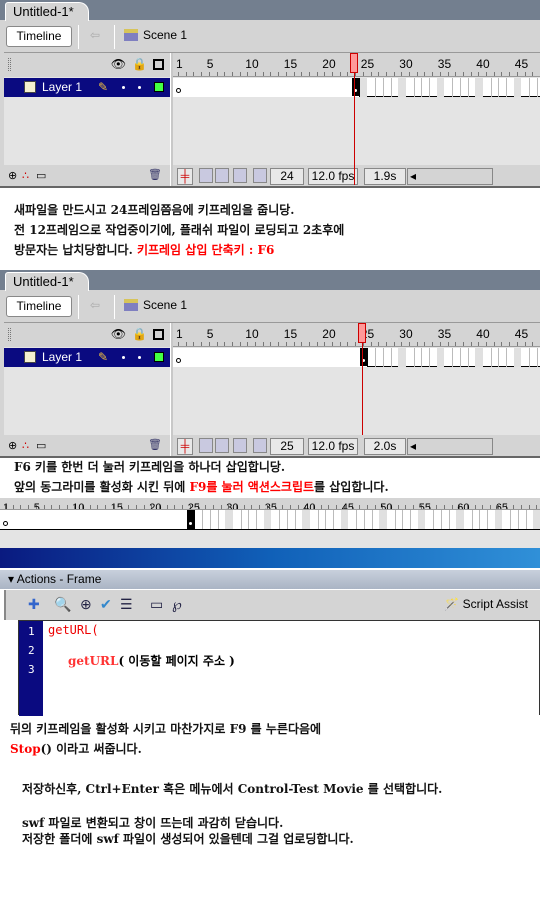 Image resolution: width=540 pixels, height=898 pixels. I want to click on timeline-status-bar: ╪ 24 12.0 fps 1.9s ◂, so click(356, 175).